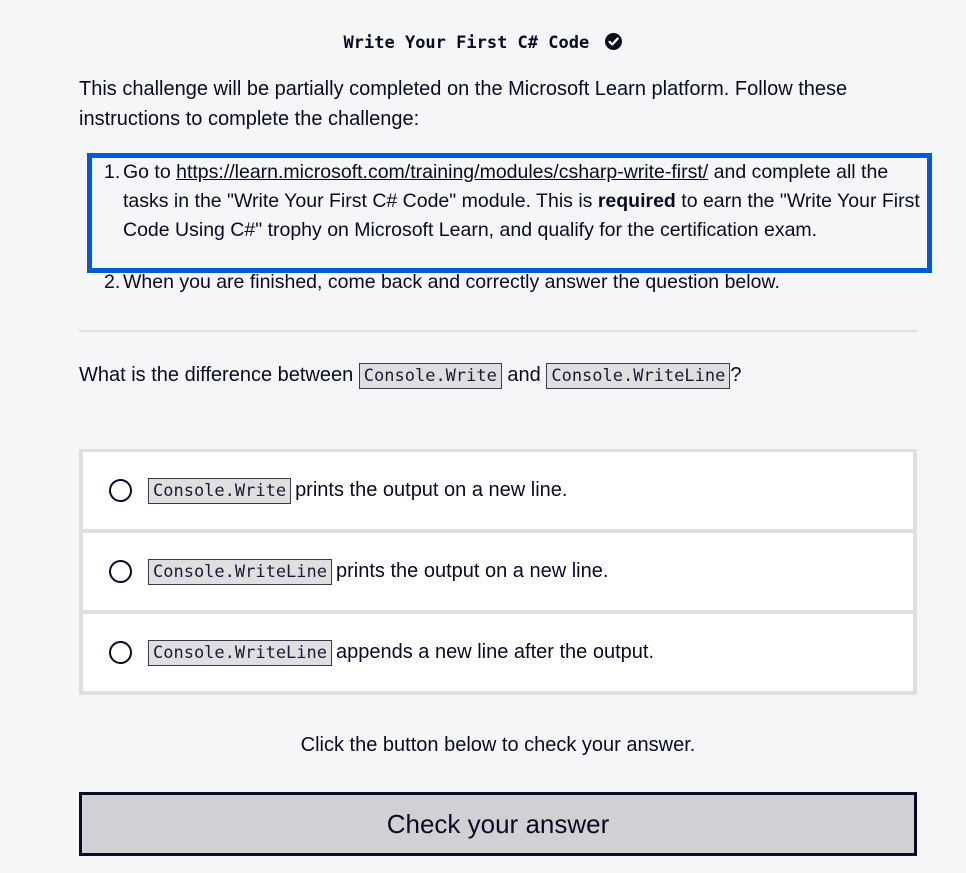  What do you see at coordinates (466, 43) in the screenshot?
I see `challenge-title-text: Write Your First C# Code` at bounding box center [466, 43].